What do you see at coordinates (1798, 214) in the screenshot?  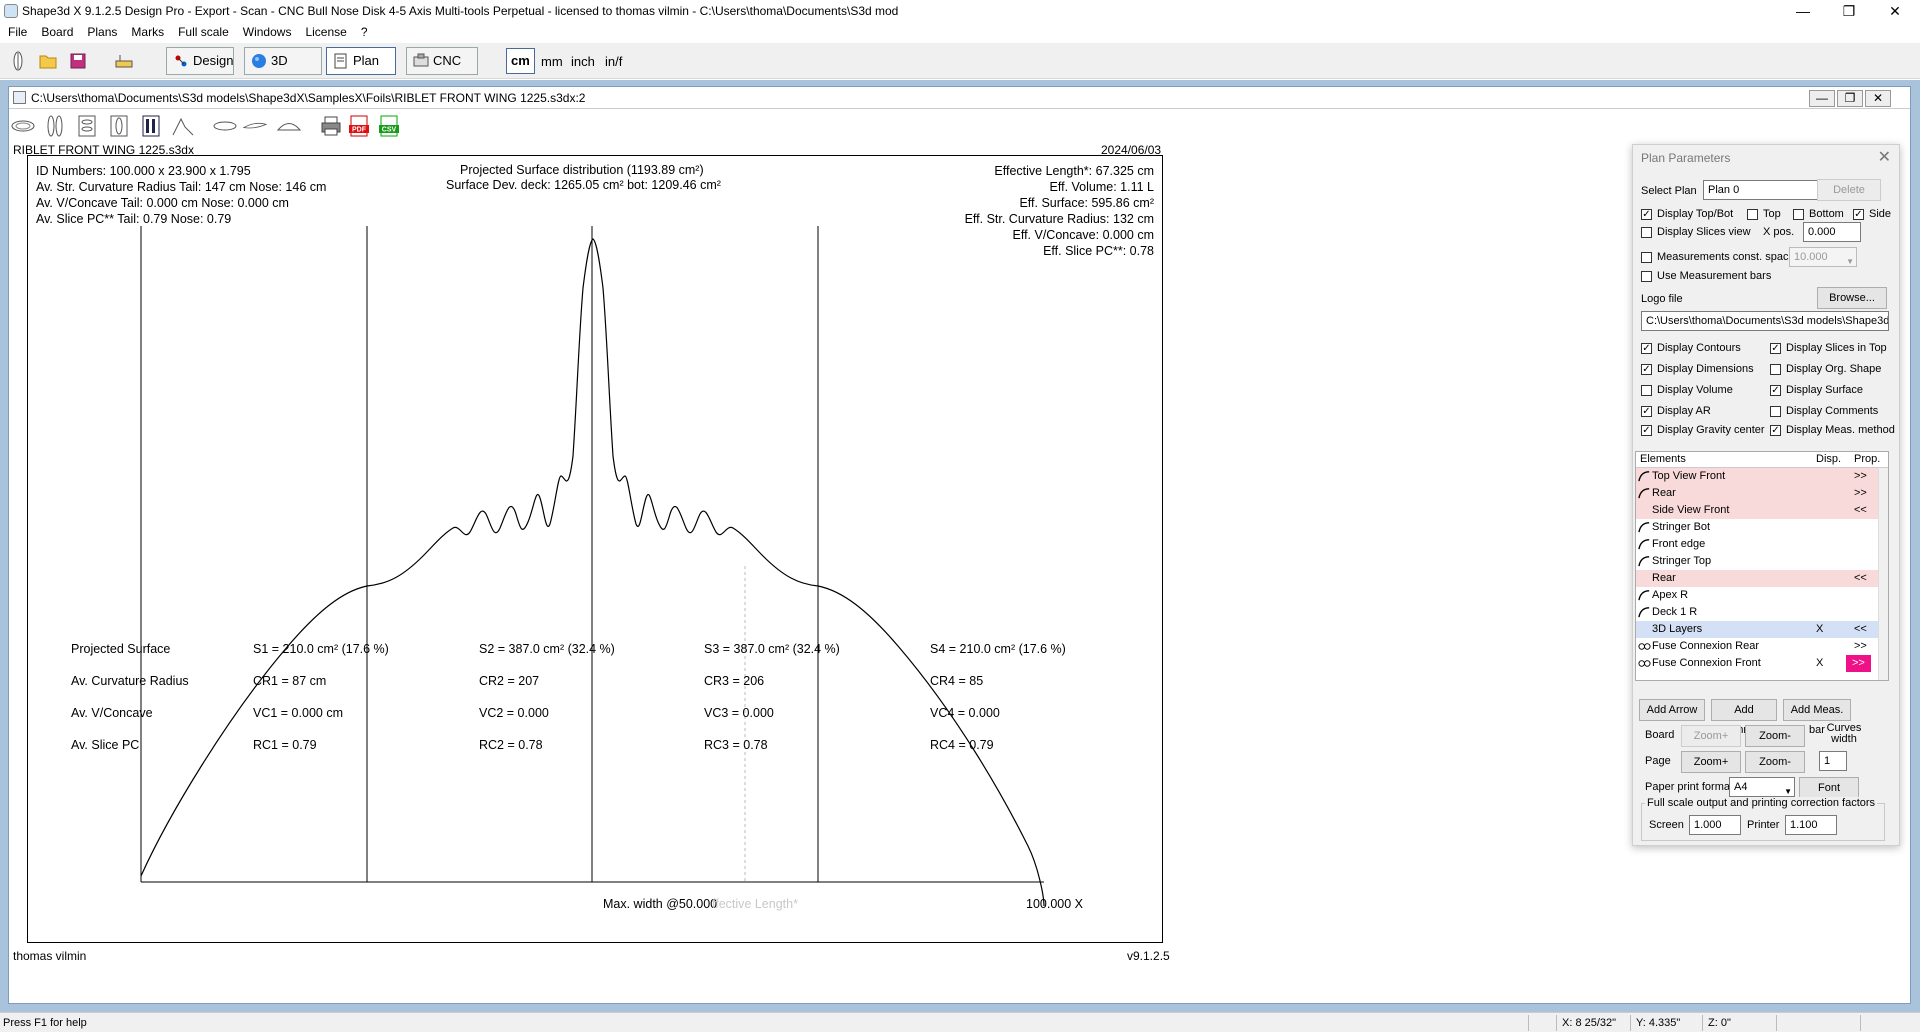 I see `bottom-checkbox` at bounding box center [1798, 214].